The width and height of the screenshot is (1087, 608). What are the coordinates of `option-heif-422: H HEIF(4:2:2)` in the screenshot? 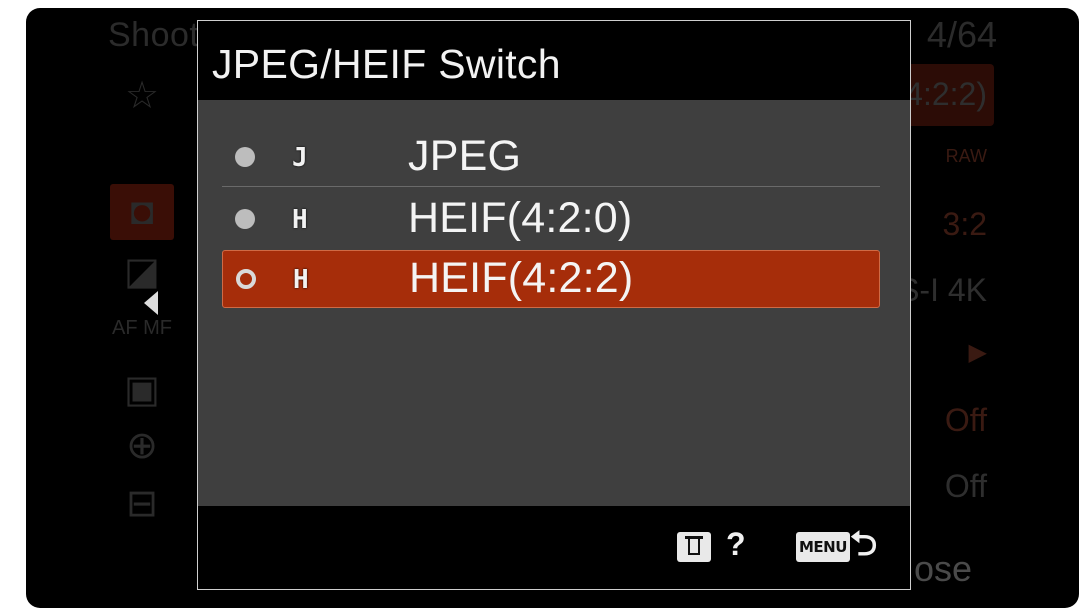 It's located at (551, 279).